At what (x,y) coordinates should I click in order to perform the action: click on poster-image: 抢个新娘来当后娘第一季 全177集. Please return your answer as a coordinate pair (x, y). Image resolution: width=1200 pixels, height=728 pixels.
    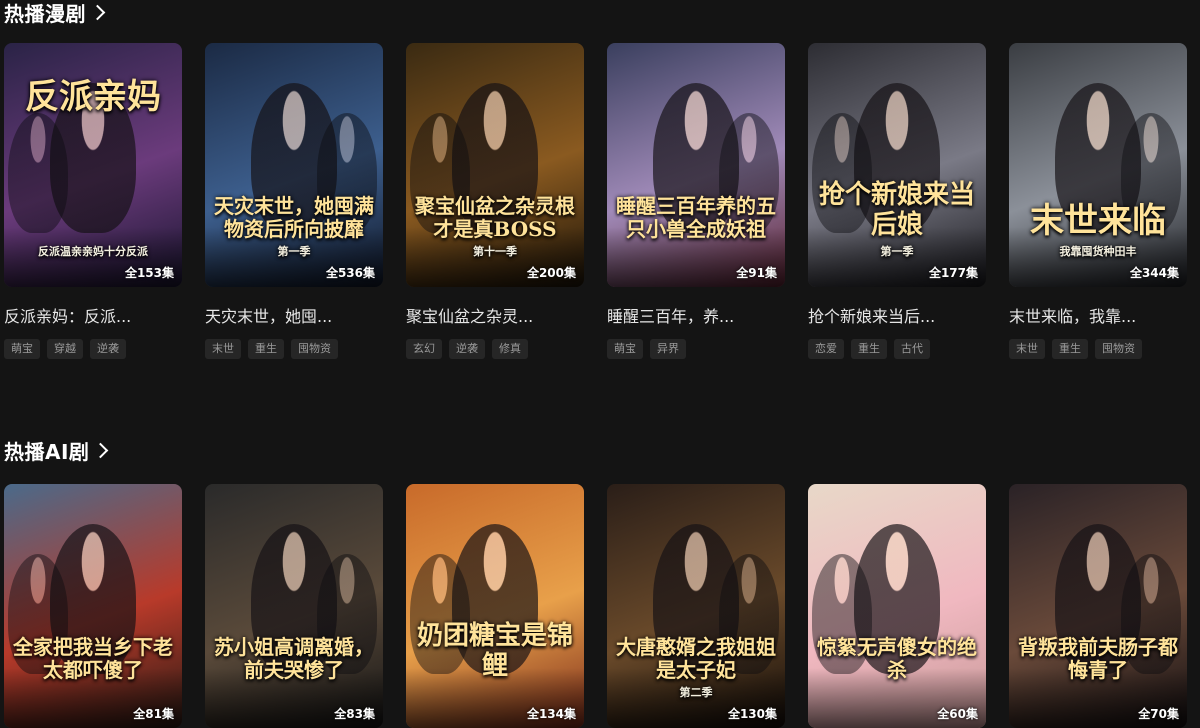
    Looking at the image, I should click on (897, 165).